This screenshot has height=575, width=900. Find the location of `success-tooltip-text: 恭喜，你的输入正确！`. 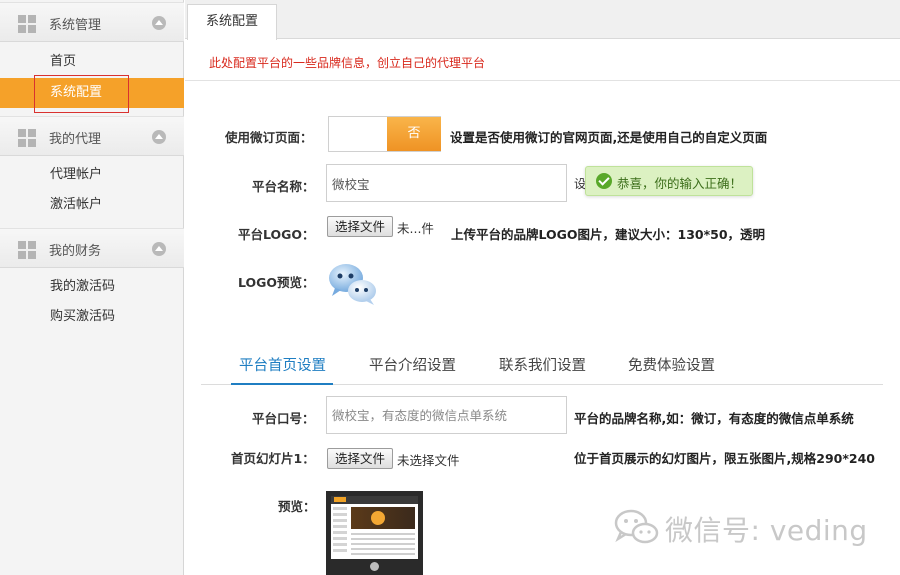

success-tooltip-text: 恭喜，你的输入正确！ is located at coordinates (680, 183).